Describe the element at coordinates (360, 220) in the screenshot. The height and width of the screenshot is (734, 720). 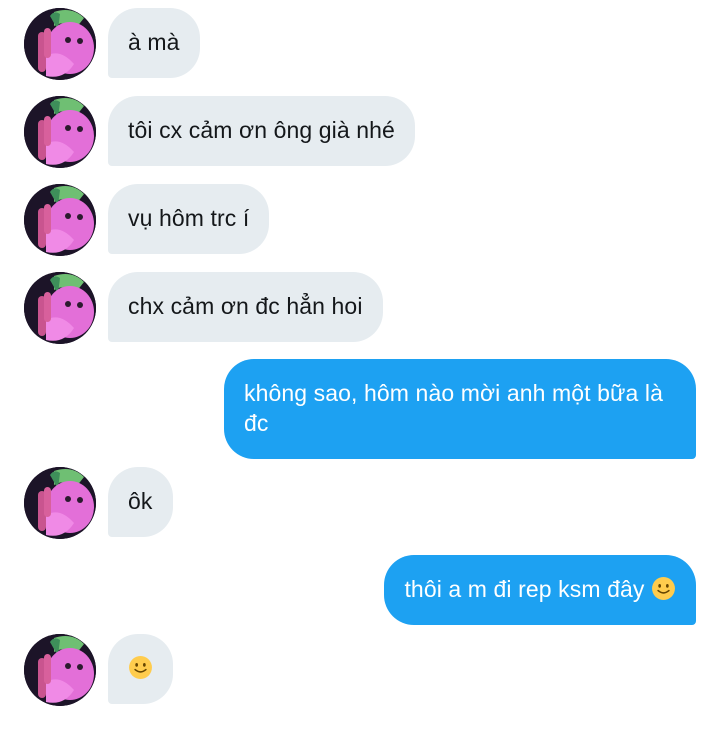
I see `message-row: vụ hôm trc í` at that location.